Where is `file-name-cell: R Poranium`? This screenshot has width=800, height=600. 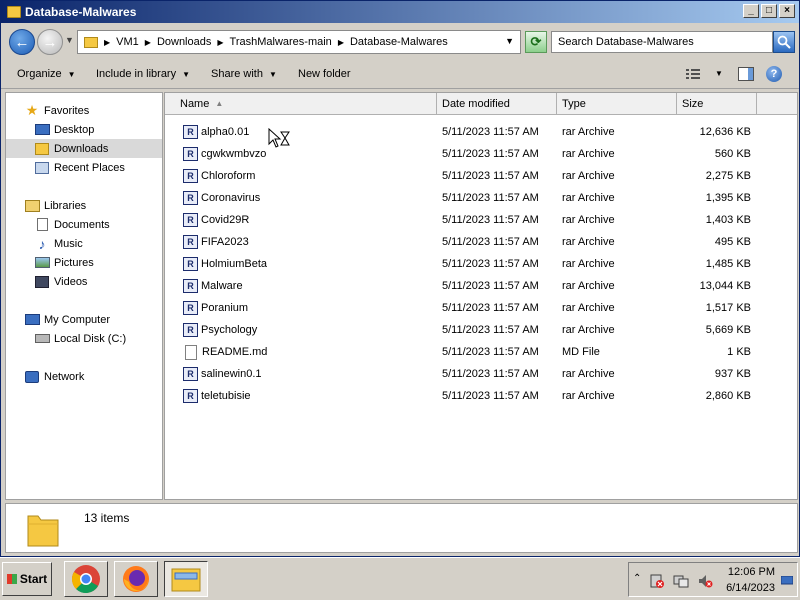
file-name-cell: R Poranium is located at coordinates (308, 308).